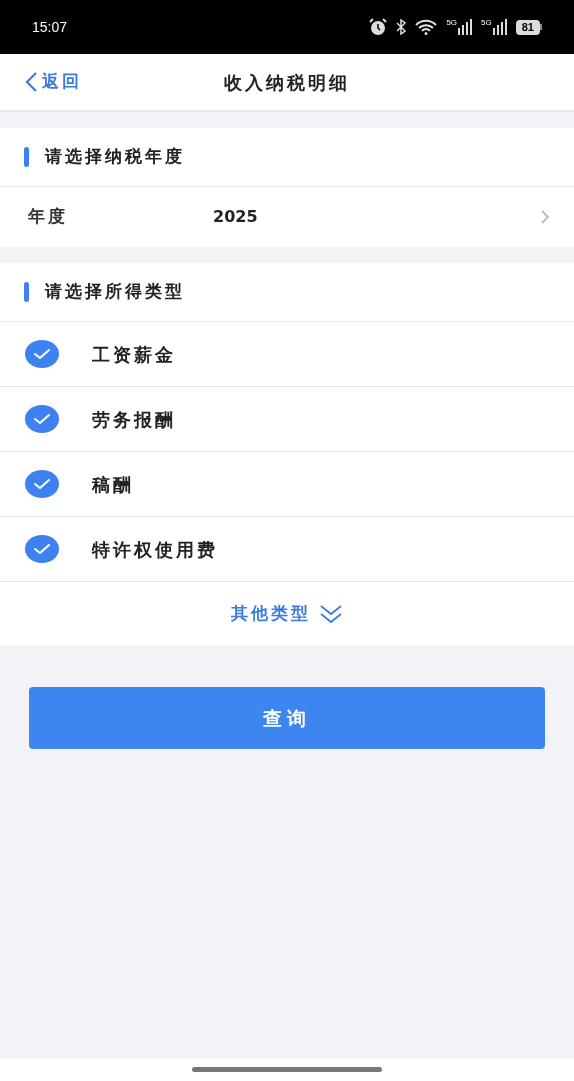  What do you see at coordinates (113, 484) in the screenshot?
I see `income-type-label: 稿酬` at bounding box center [113, 484].